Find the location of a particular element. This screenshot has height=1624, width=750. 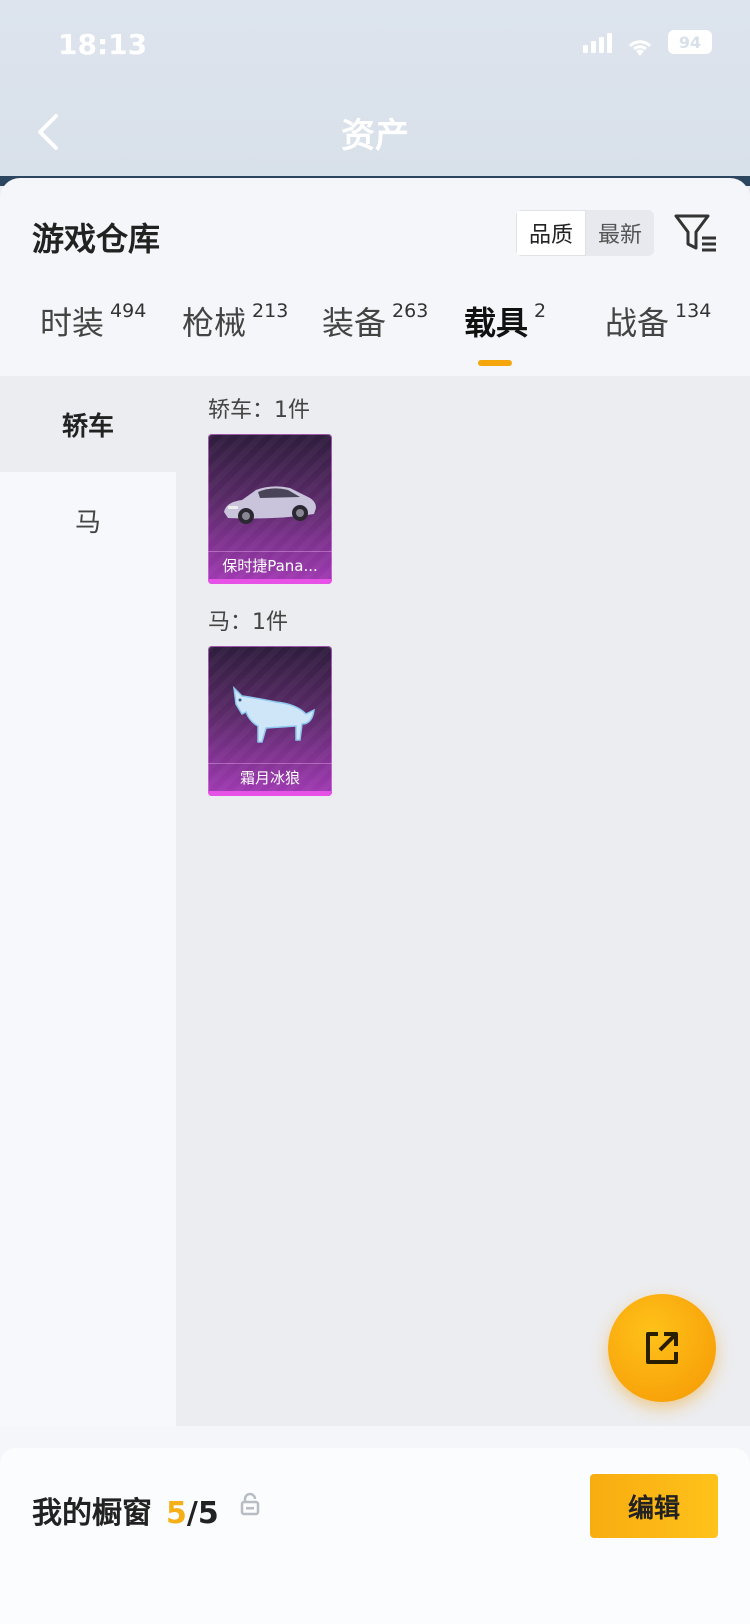

group-label-horse: 马：1件 is located at coordinates (248, 622).